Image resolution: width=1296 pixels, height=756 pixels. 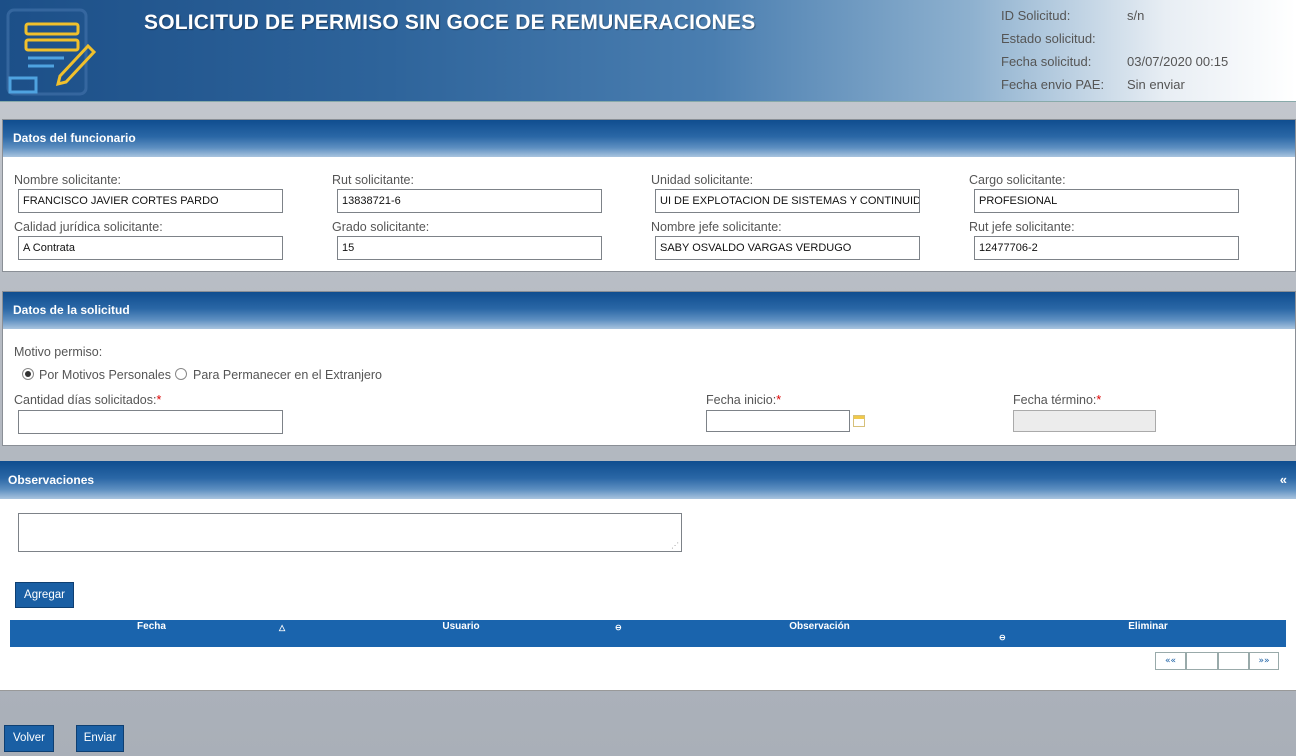 What do you see at coordinates (373, 180) in the screenshot?
I see `rut-label: Rut solicitante:` at bounding box center [373, 180].